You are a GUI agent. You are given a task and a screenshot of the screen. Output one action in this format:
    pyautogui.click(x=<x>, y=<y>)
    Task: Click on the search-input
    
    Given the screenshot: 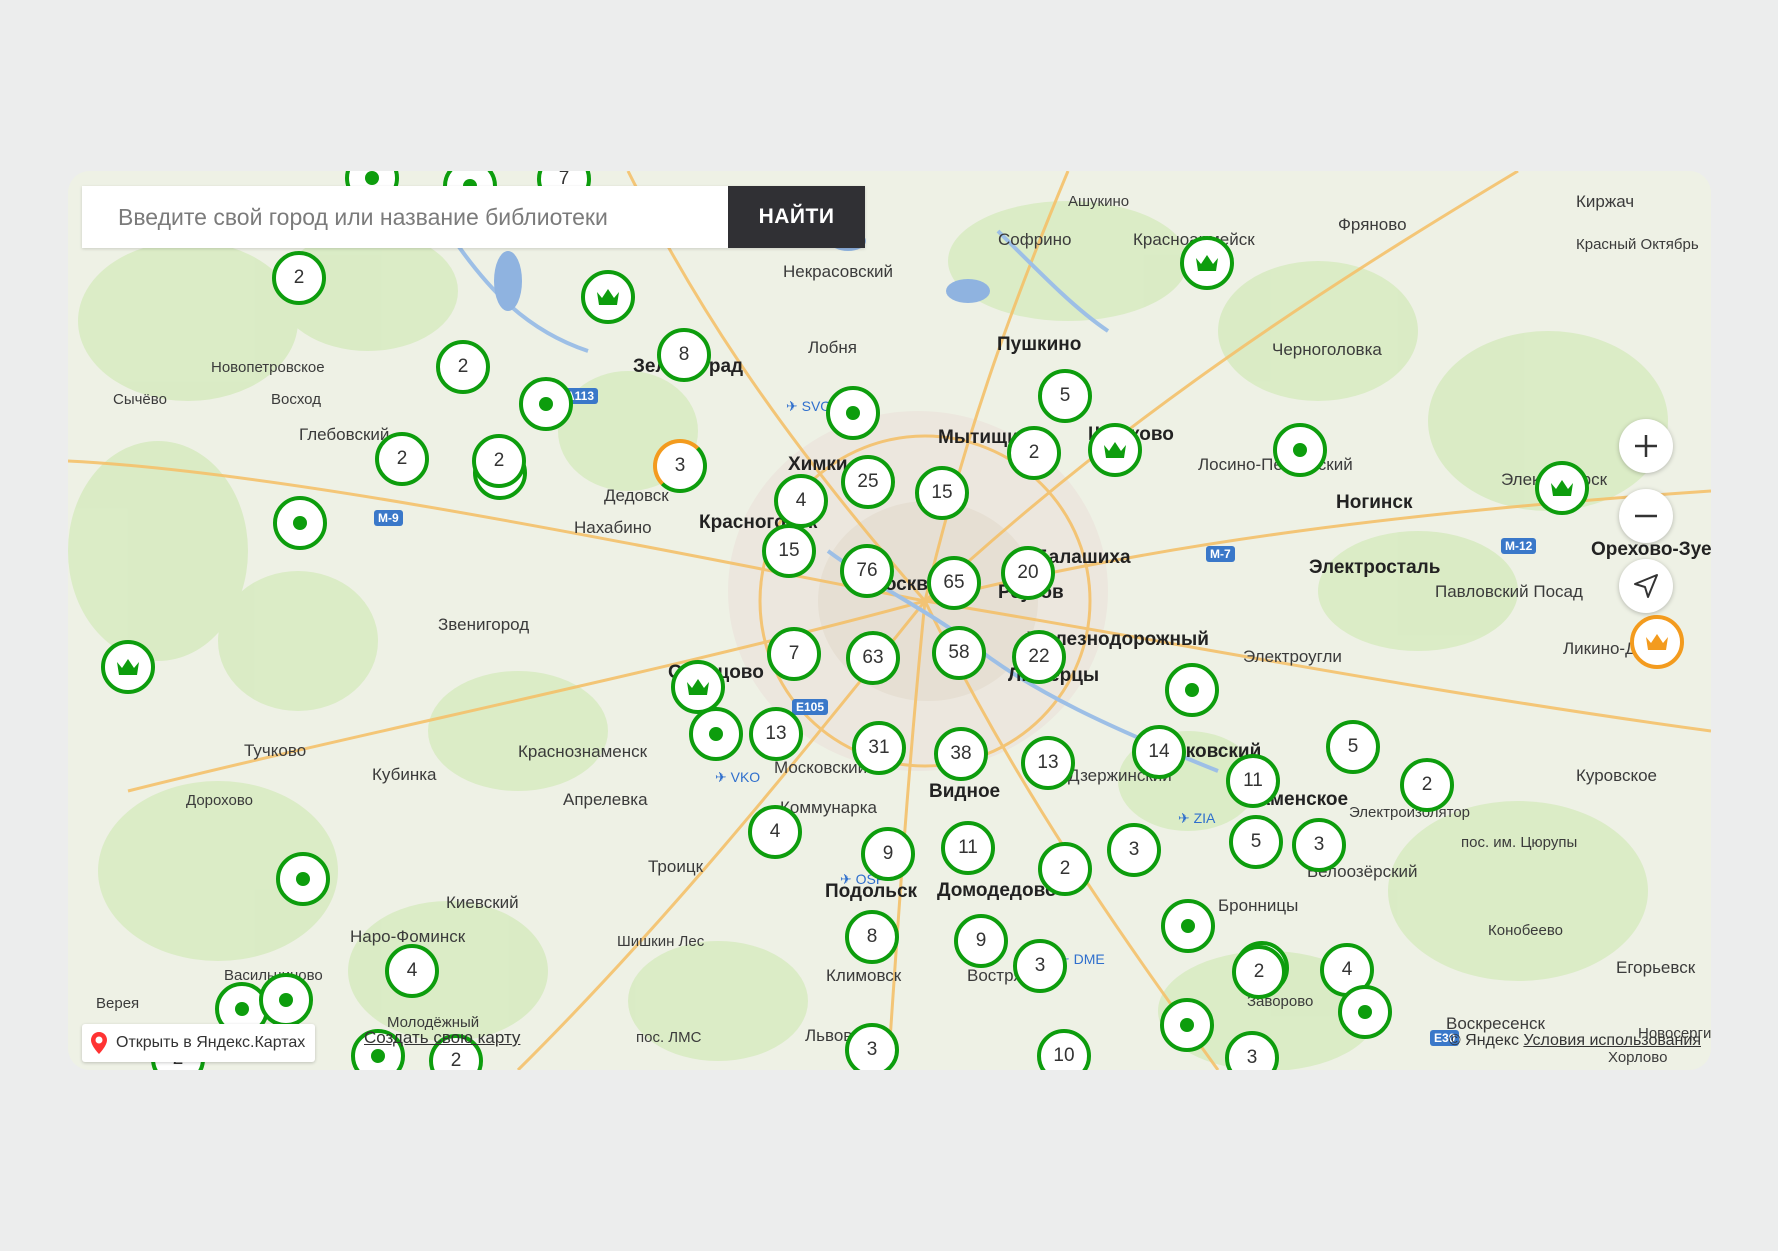 What is the action you would take?
    pyautogui.click(x=405, y=217)
    